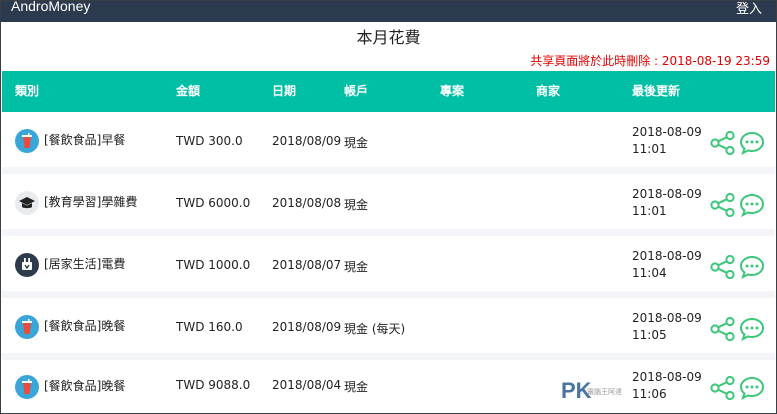  I want to click on updated-time: 11:05, so click(649, 335).